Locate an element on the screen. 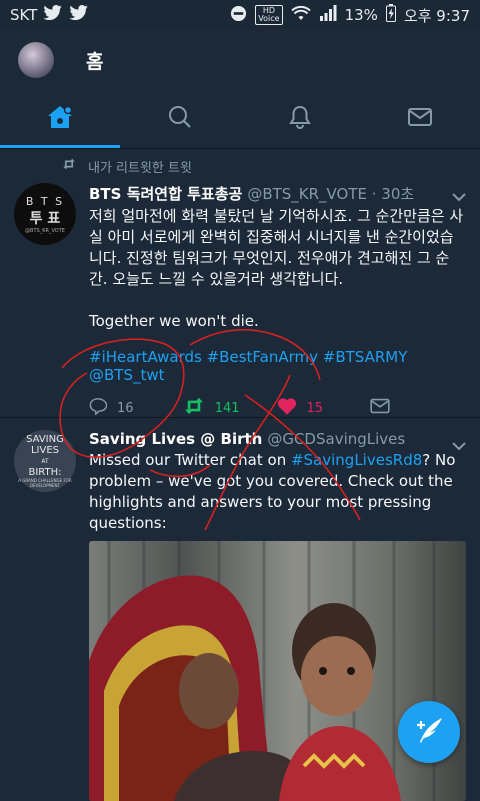 The width and height of the screenshot is (480, 801). clock: 오후 9:37 is located at coordinates (436, 15).